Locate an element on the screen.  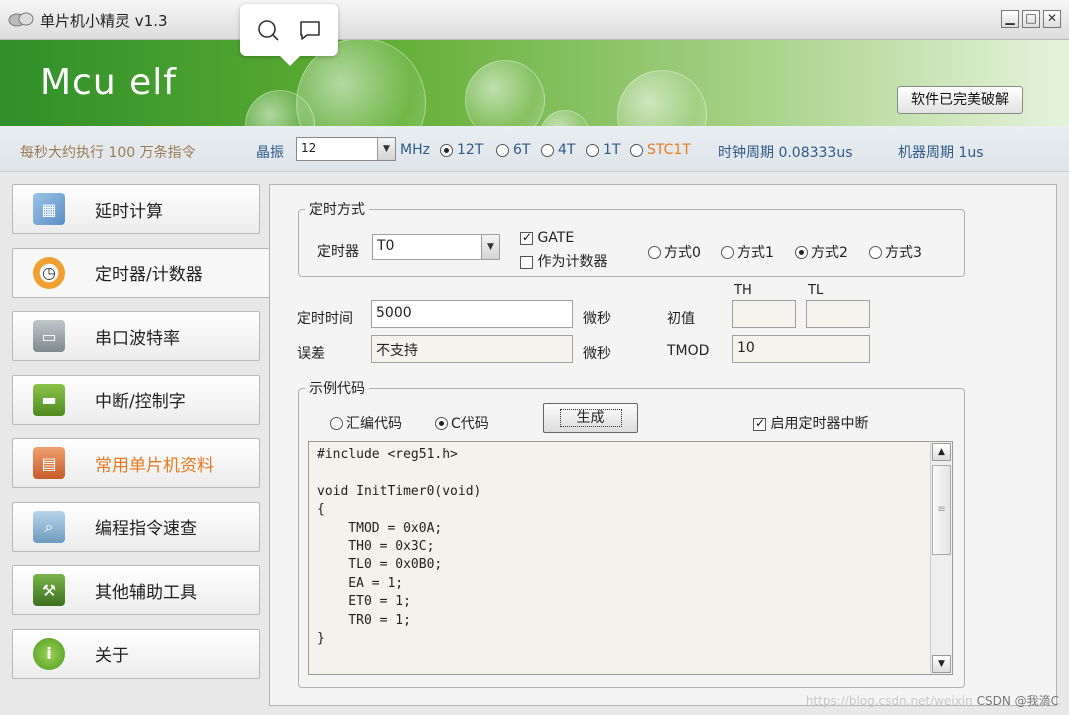
radio-4t: 4T is located at coordinates (558, 150).